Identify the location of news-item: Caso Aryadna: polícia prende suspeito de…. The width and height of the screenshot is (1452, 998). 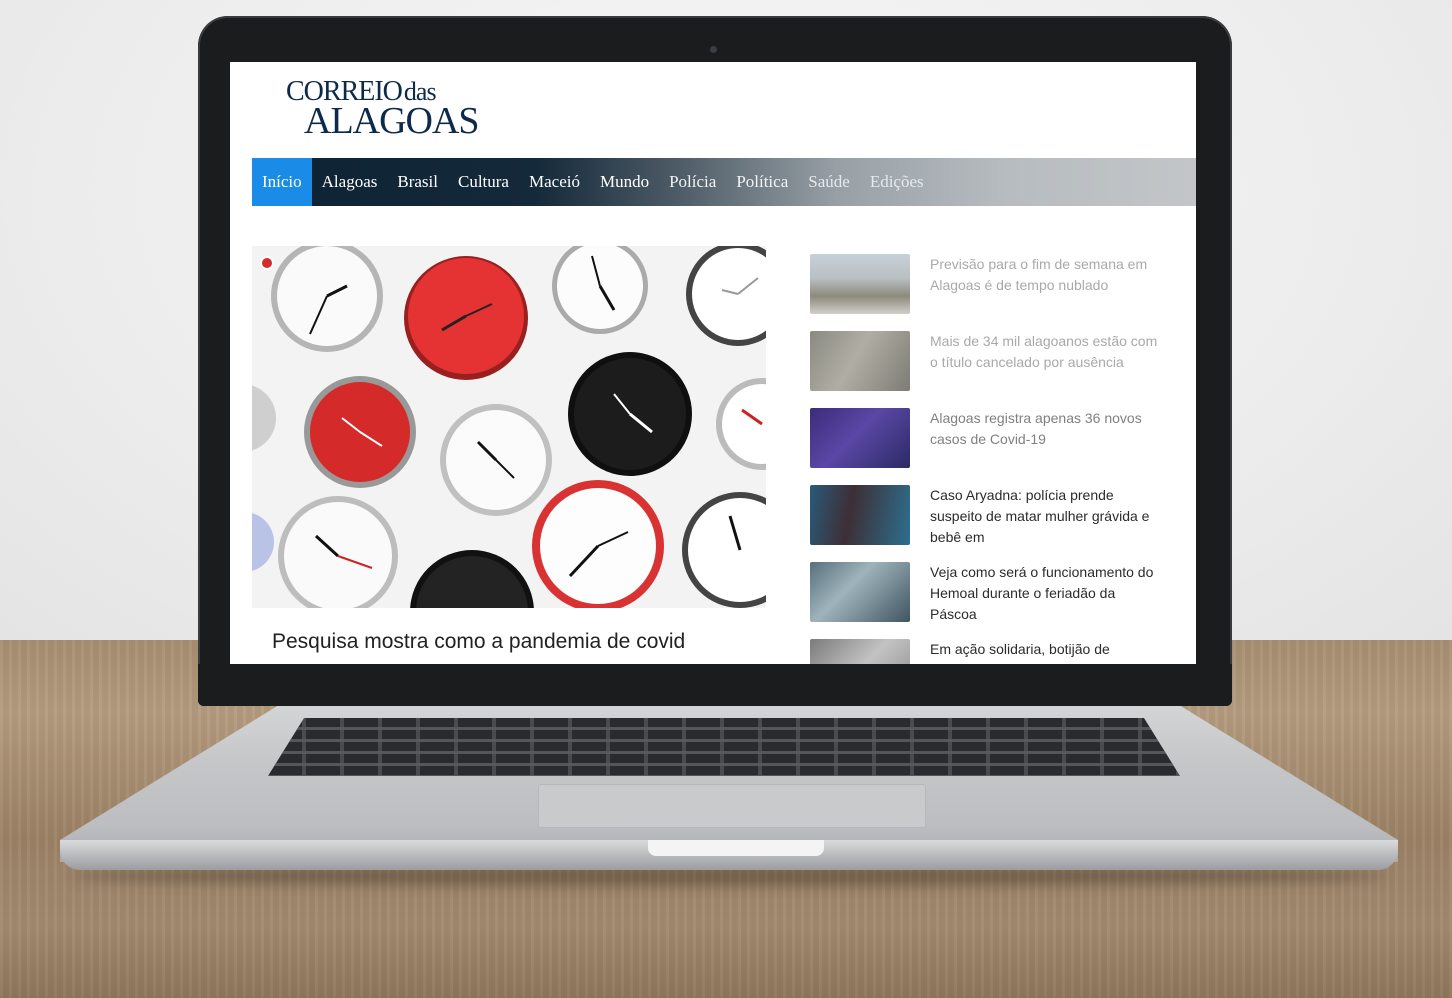
(1000, 519).